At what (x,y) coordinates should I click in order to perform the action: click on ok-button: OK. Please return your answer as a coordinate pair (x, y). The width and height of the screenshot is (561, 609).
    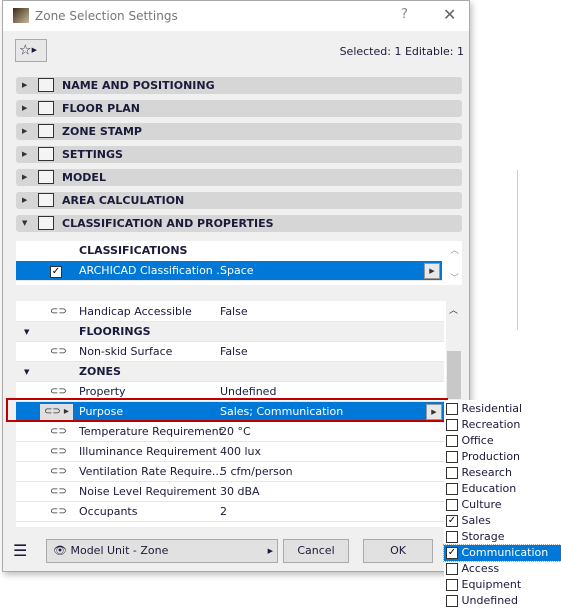
    Looking at the image, I should click on (398, 551).